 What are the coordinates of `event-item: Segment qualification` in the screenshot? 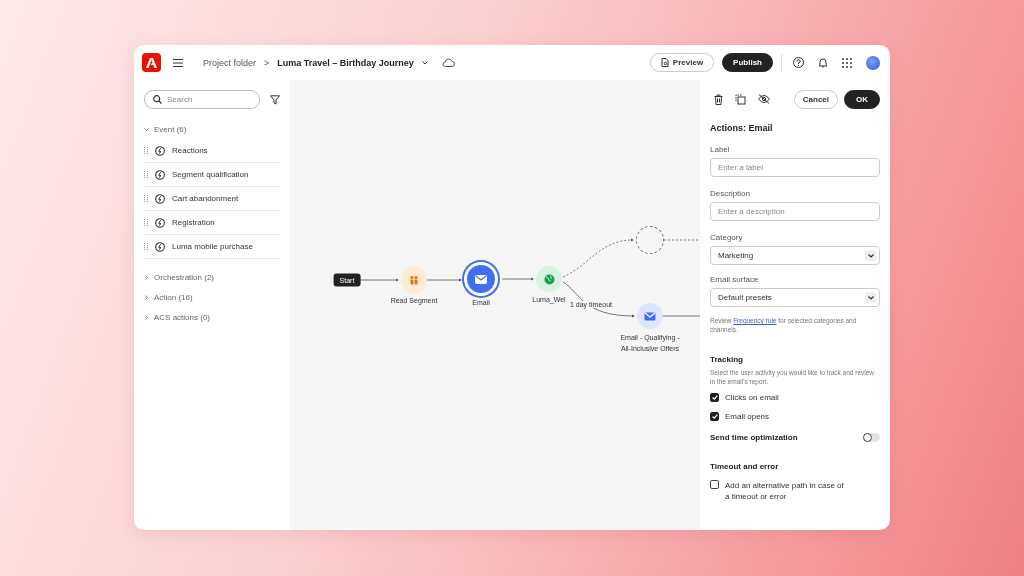 It's located at (212, 175).